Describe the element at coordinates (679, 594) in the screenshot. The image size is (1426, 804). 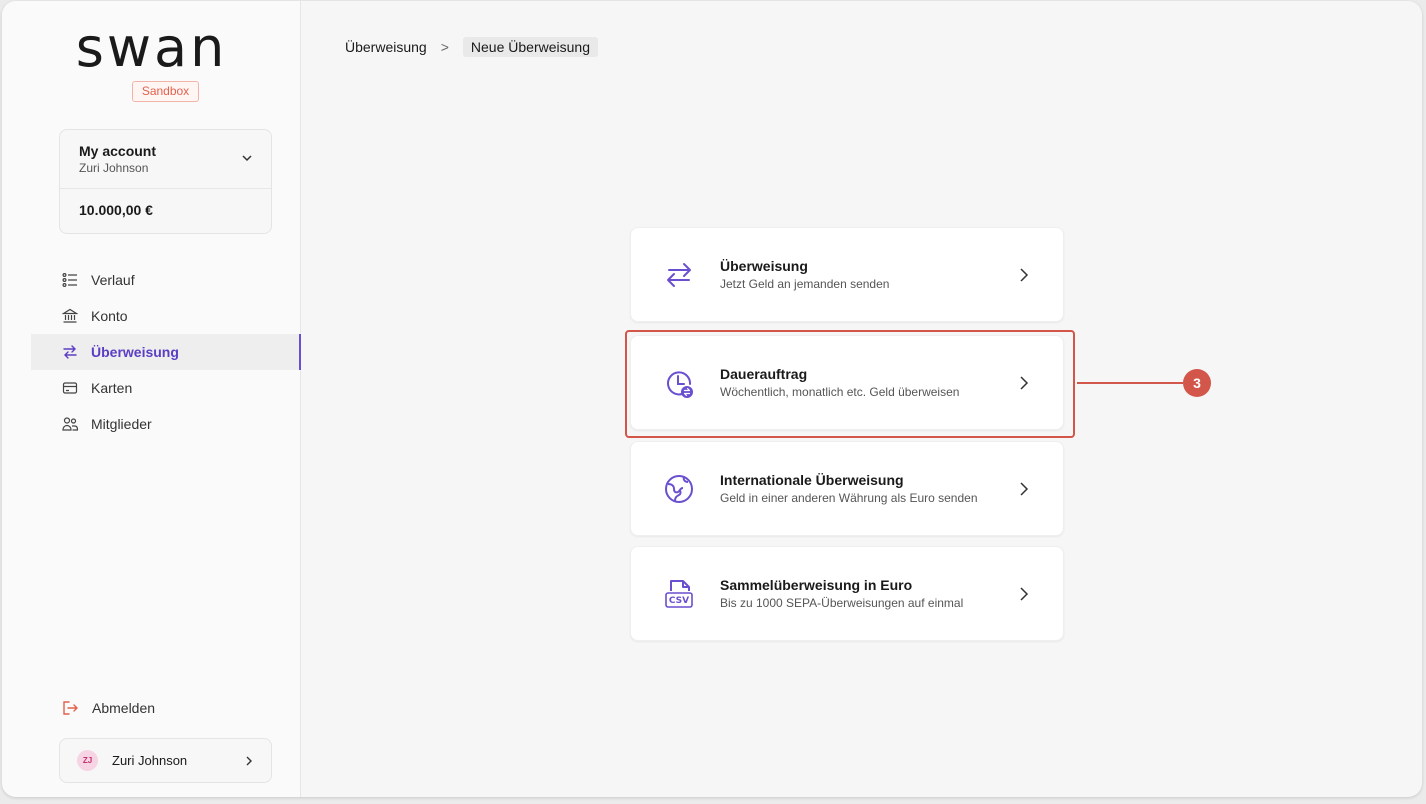
I see `csv-file-icon: CSV` at that location.